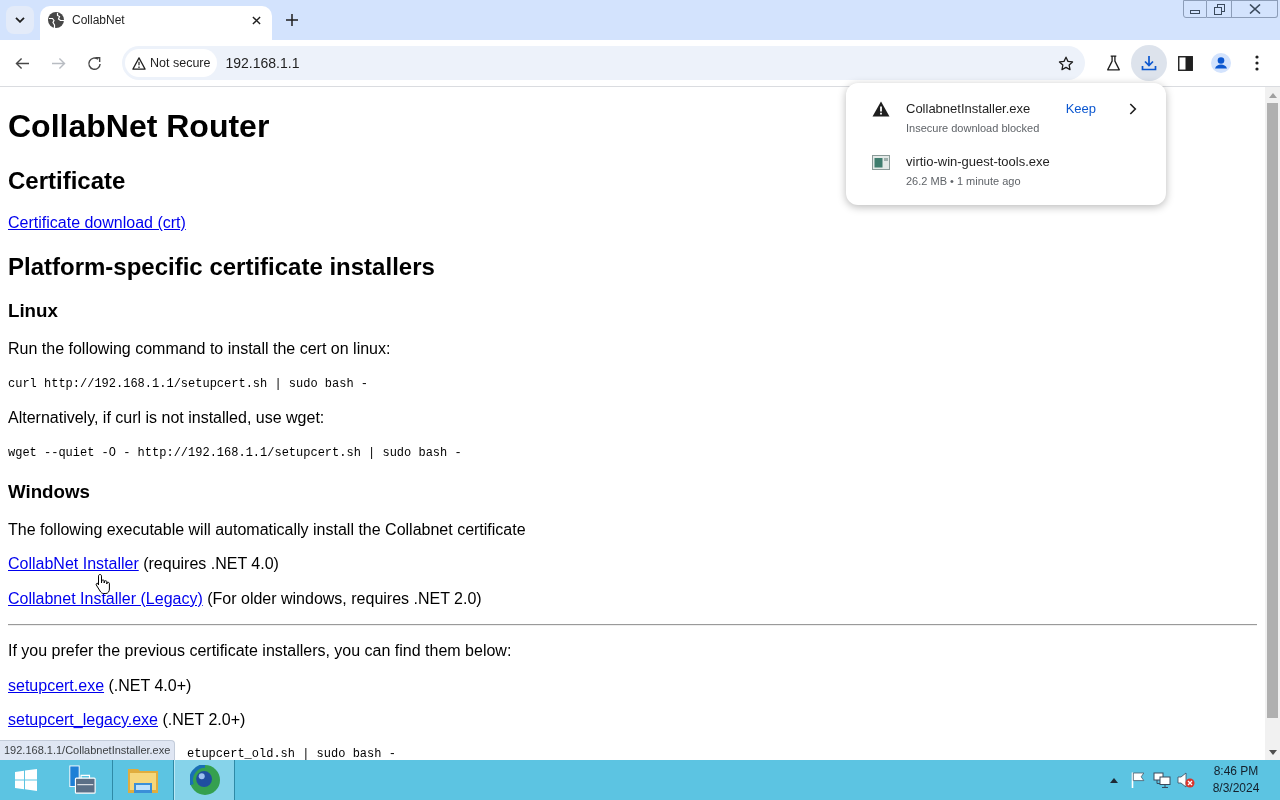  What do you see at coordinates (143, 564) in the screenshot?
I see `link-paragraph: CollabNet Installer (requires .NET 4.0)` at bounding box center [143, 564].